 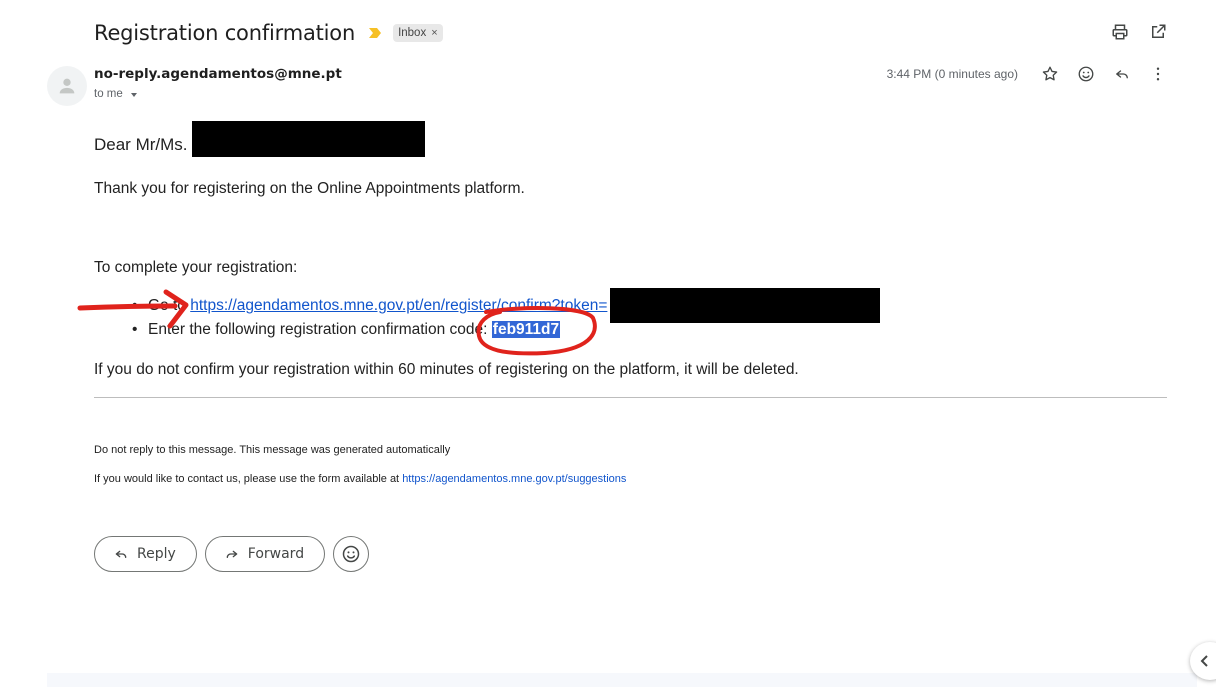 I want to click on recipient-details-toggle: to me, so click(x=115, y=94).